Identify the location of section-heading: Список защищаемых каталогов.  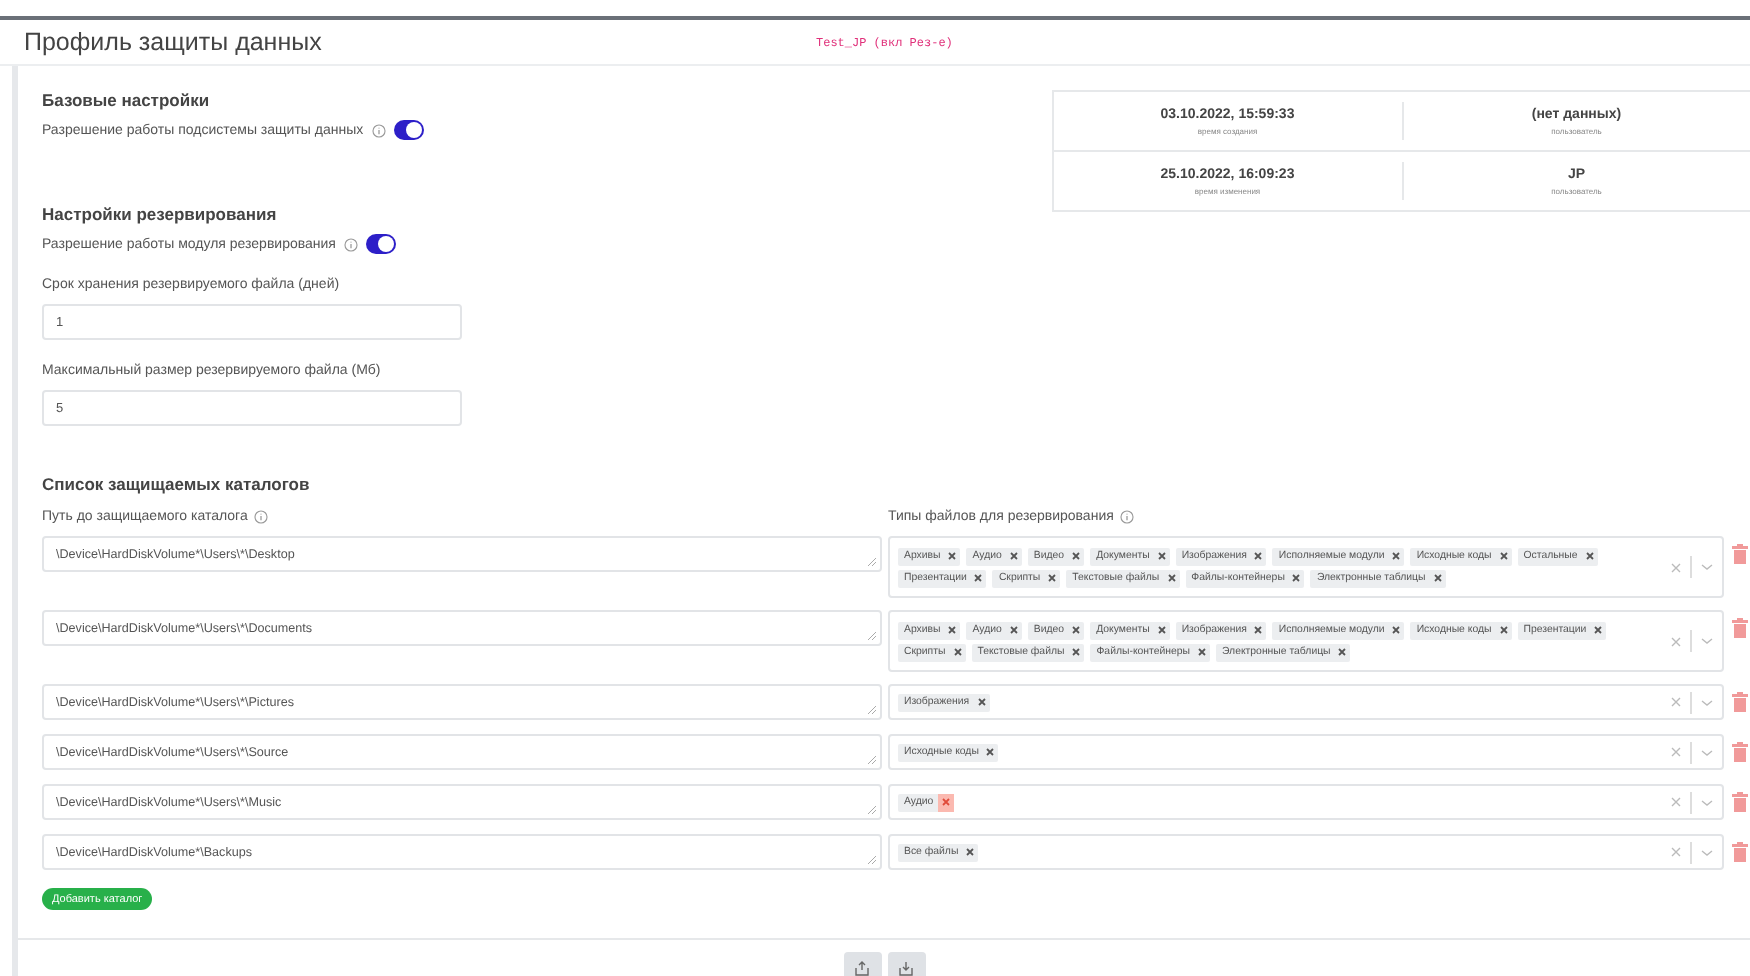
(177, 484).